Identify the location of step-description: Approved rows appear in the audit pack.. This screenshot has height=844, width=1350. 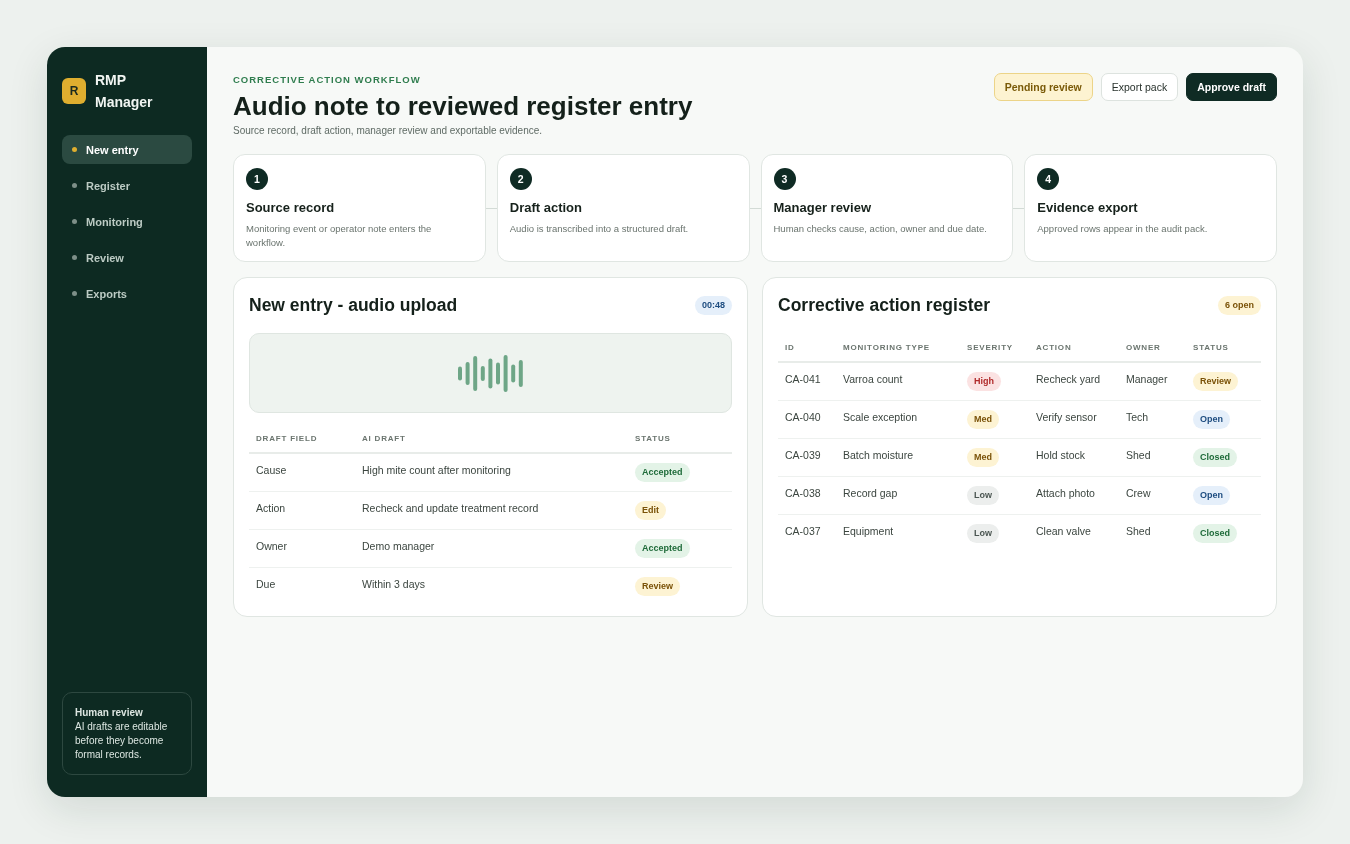
(1123, 229).